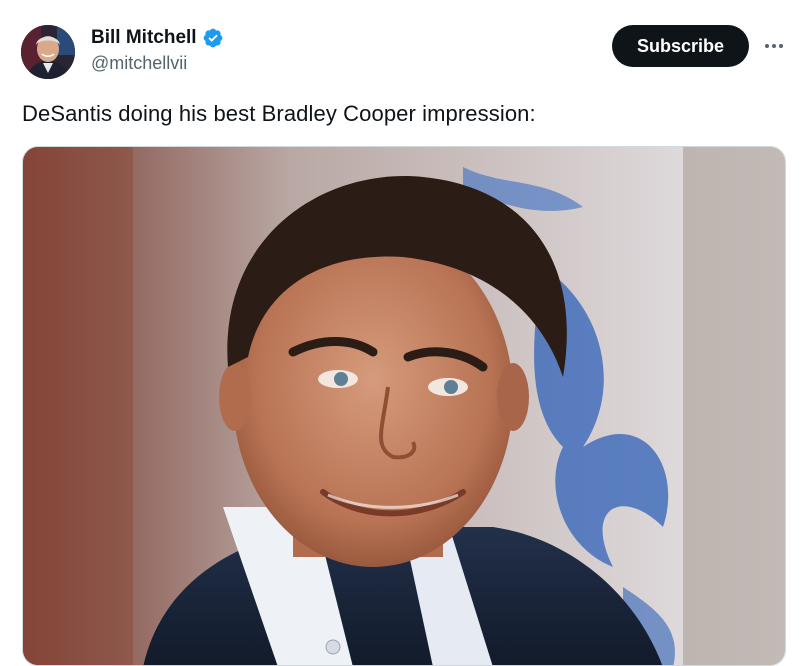 The height and width of the screenshot is (666, 811). I want to click on subscribe-button: Subscribe, so click(680, 46).